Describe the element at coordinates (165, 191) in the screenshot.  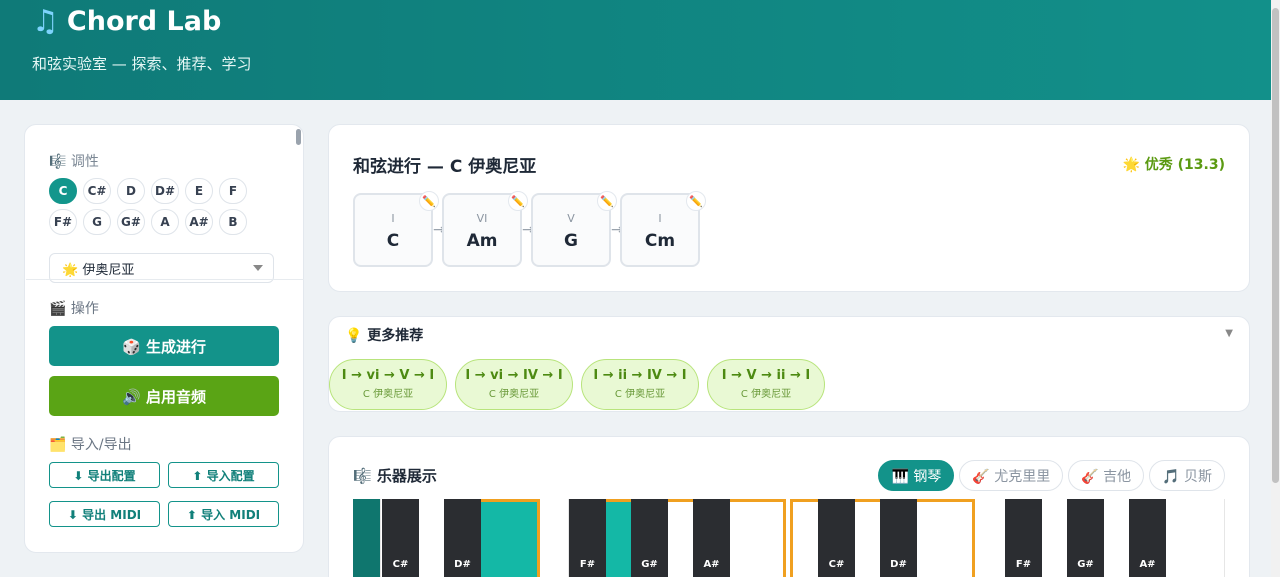
I see `key-button-d-sharp: D#` at that location.